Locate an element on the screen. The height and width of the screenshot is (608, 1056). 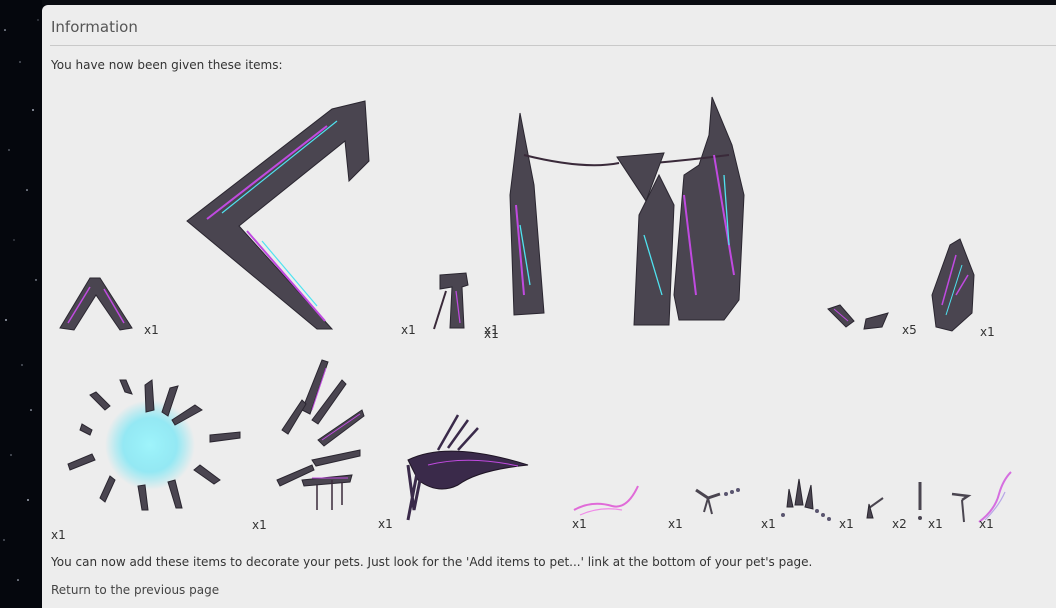
title-divider is located at coordinates (553, 45).